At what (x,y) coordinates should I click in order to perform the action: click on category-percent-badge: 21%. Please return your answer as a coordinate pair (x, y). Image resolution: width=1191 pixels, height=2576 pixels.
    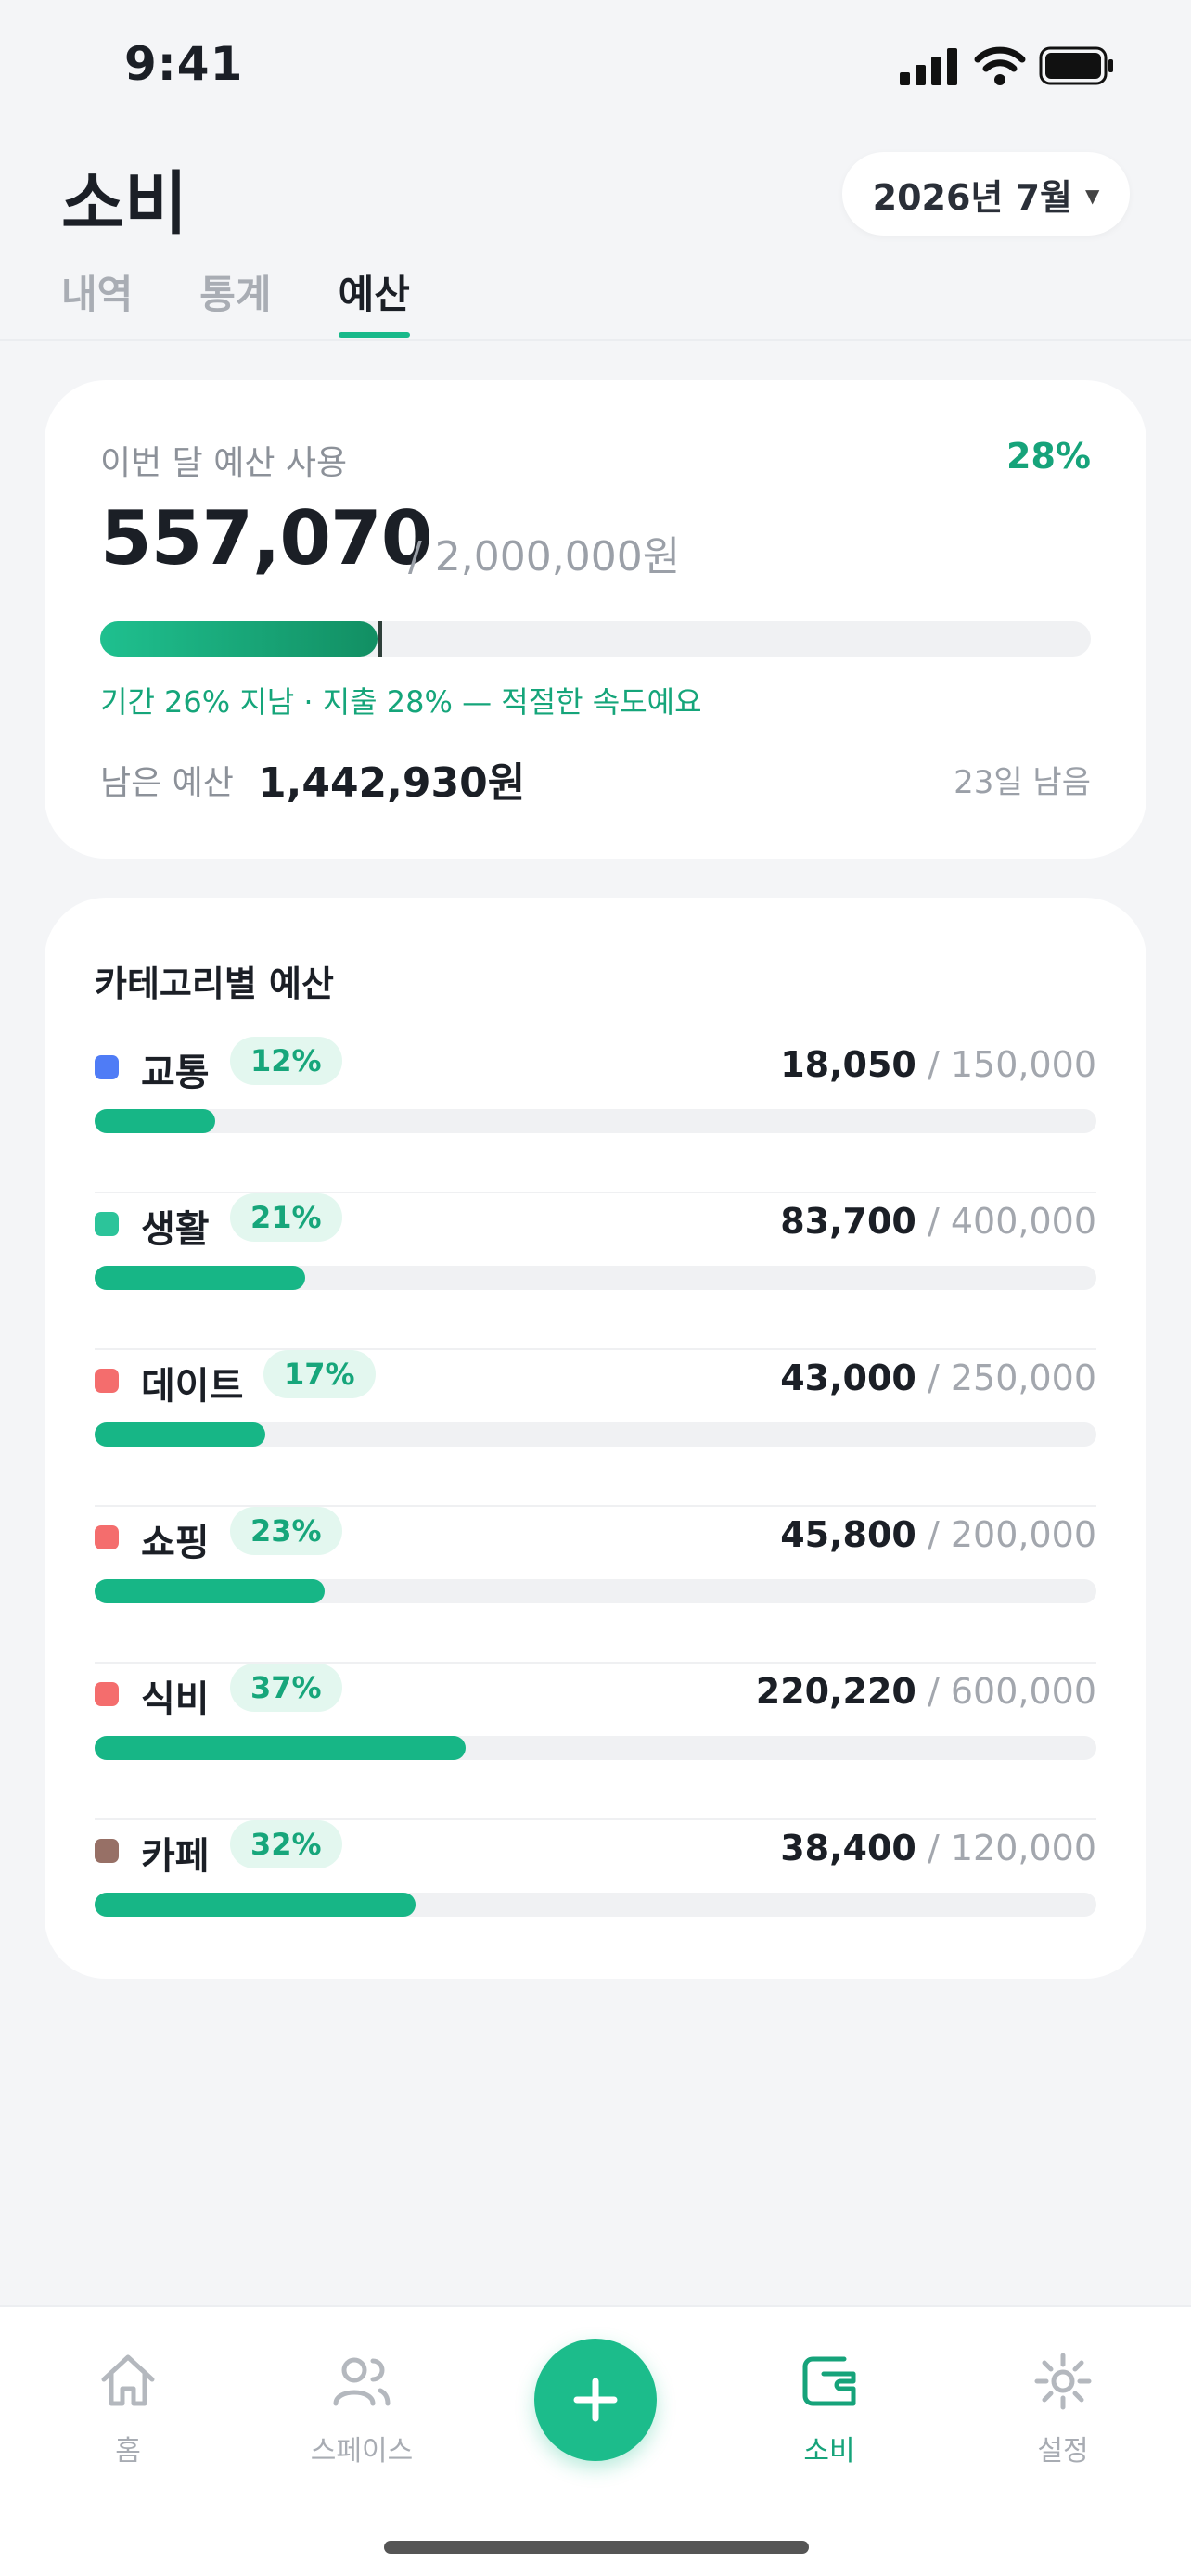
    Looking at the image, I should click on (286, 1217).